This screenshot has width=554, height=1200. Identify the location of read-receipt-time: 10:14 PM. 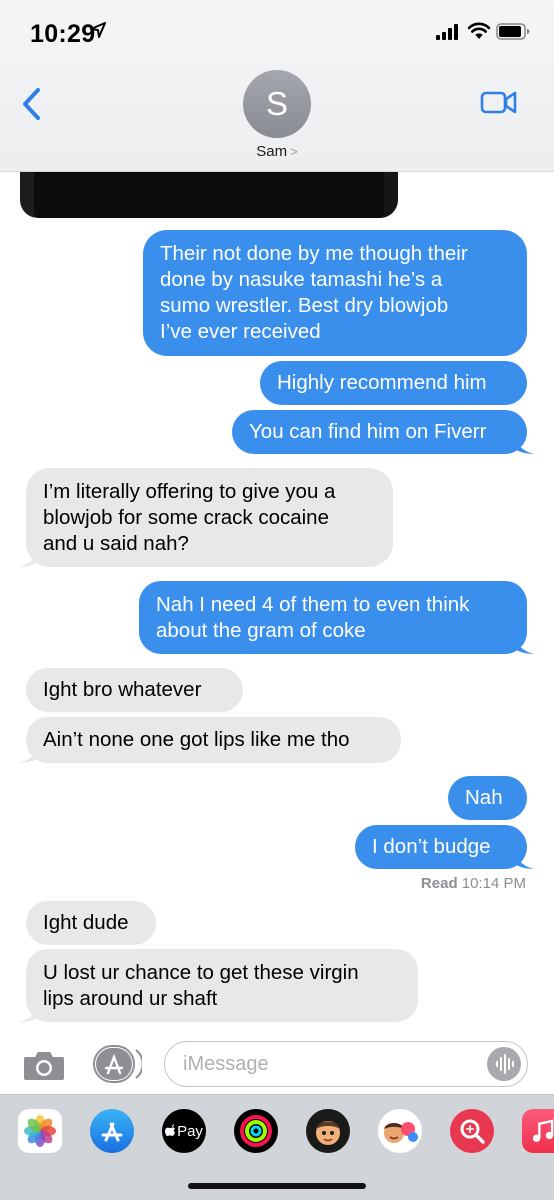
(493, 883).